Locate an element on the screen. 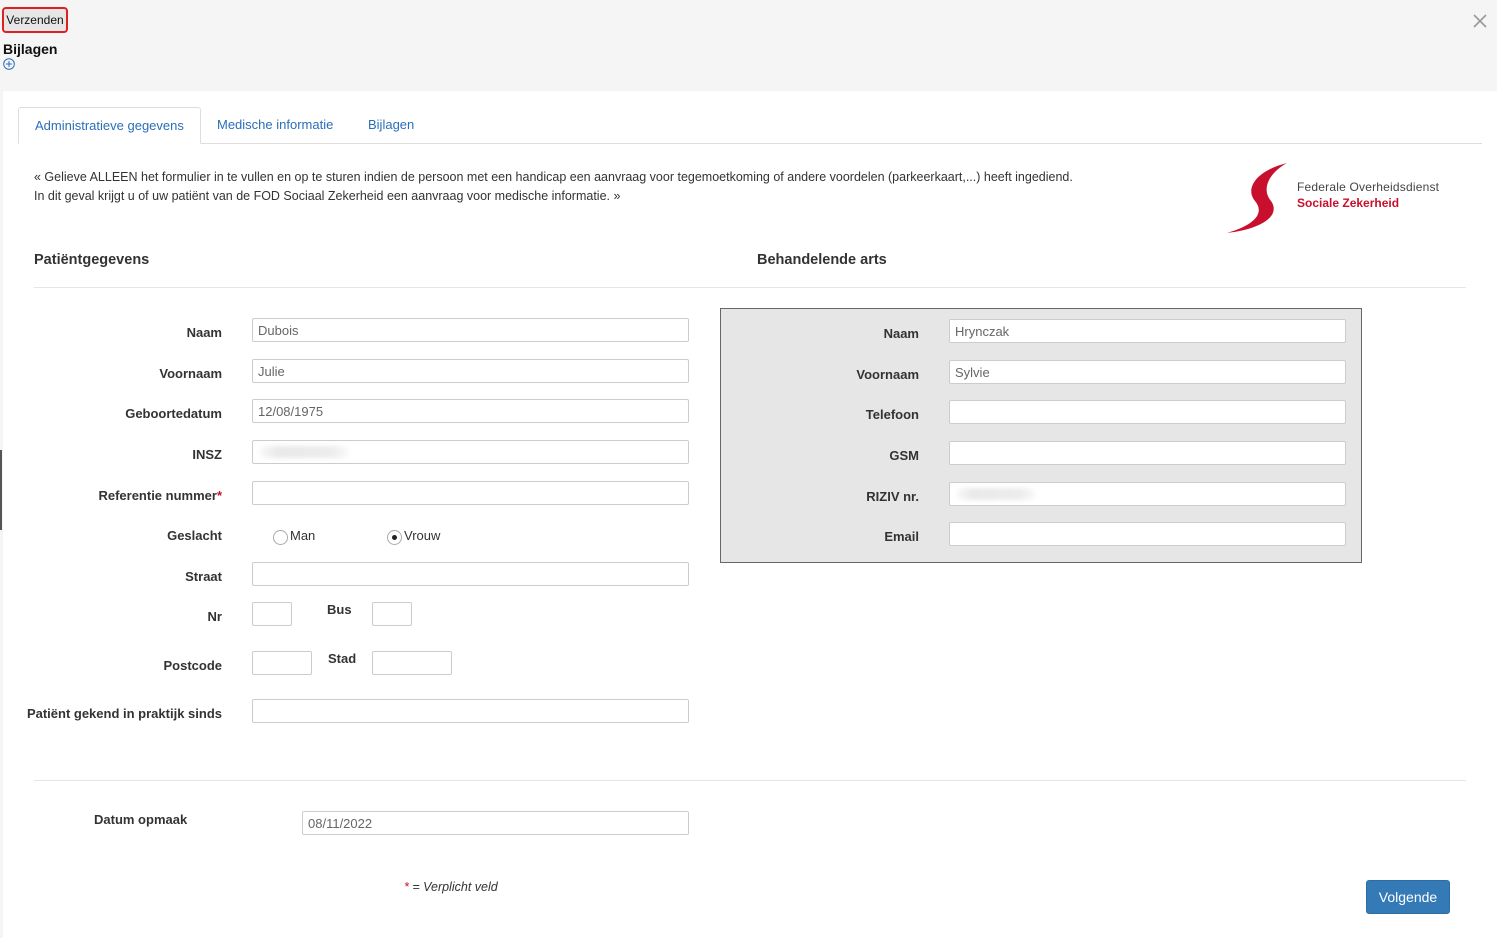 The width and height of the screenshot is (1497, 938). tab-medical: Medische informatie is located at coordinates (275, 124).